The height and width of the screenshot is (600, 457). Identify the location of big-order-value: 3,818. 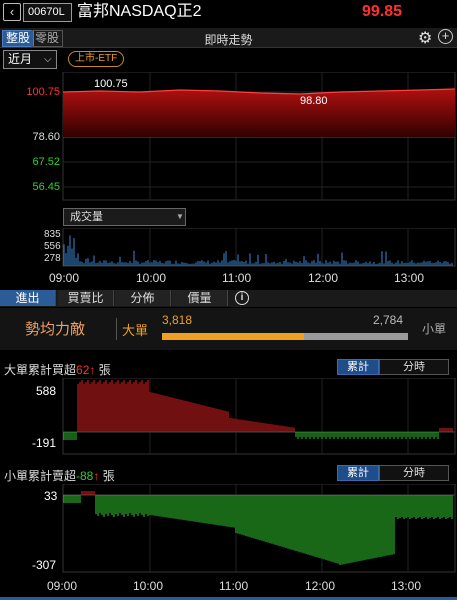
(177, 320).